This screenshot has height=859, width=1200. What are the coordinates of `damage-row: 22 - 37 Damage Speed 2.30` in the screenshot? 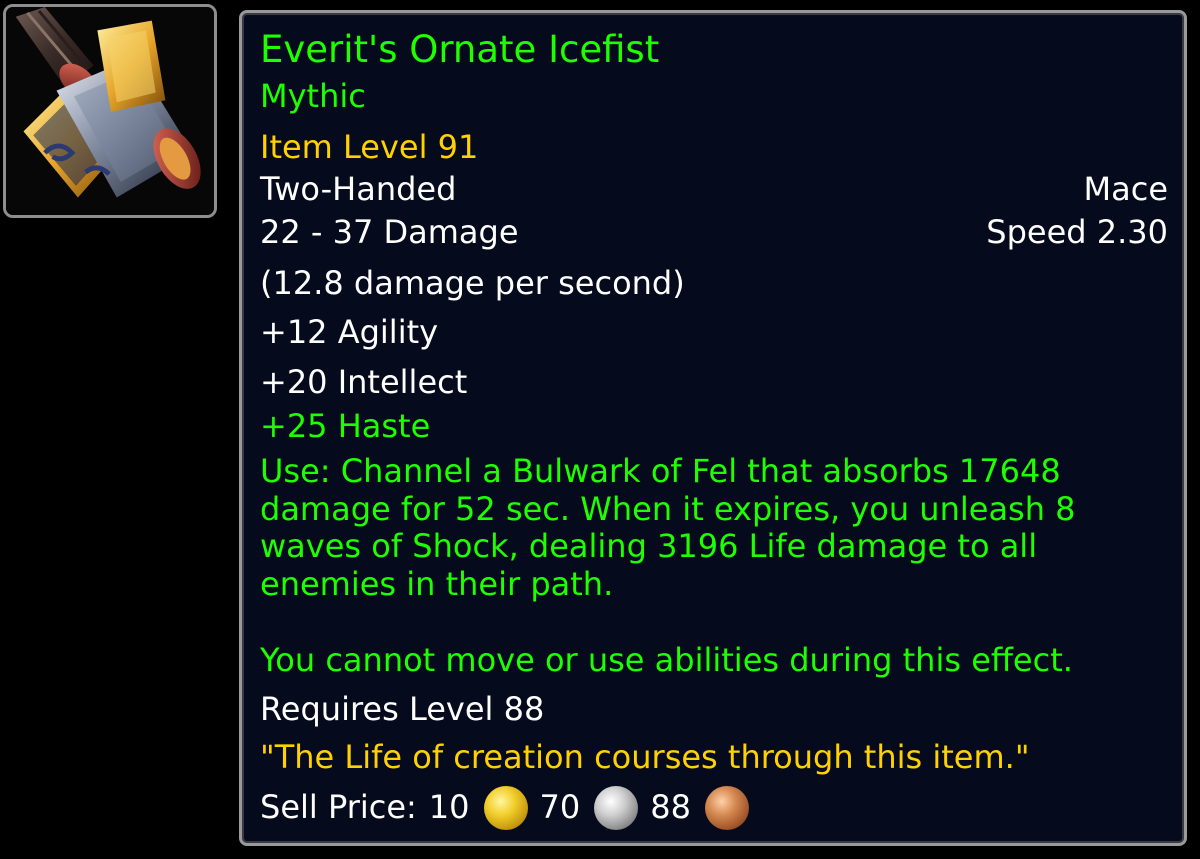 It's located at (714, 232).